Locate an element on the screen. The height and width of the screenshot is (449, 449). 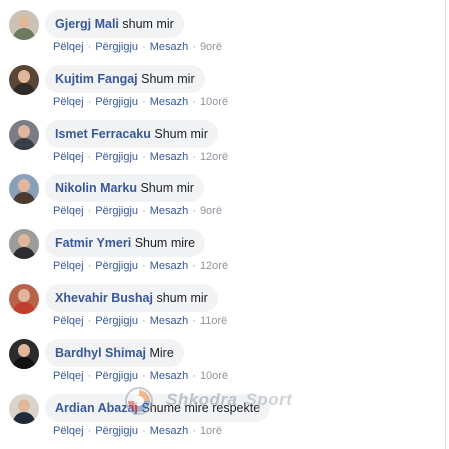
comment-bubble: Bardhyl Shimaj Mire is located at coordinates (114, 352).